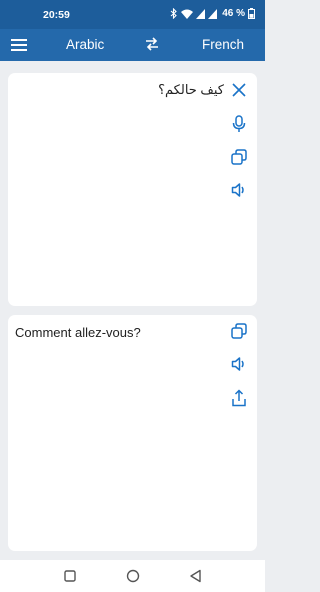 The width and height of the screenshot is (320, 592). I want to click on status-time: 20:59, so click(56, 15).